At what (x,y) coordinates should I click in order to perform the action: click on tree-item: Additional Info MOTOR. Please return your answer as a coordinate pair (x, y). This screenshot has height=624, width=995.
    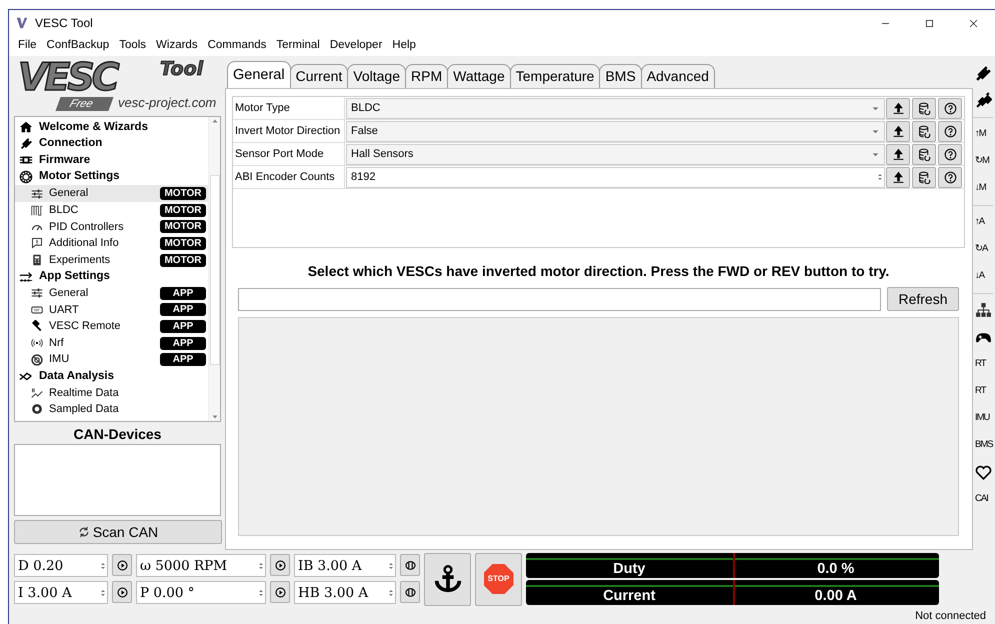
    Looking at the image, I should click on (111, 243).